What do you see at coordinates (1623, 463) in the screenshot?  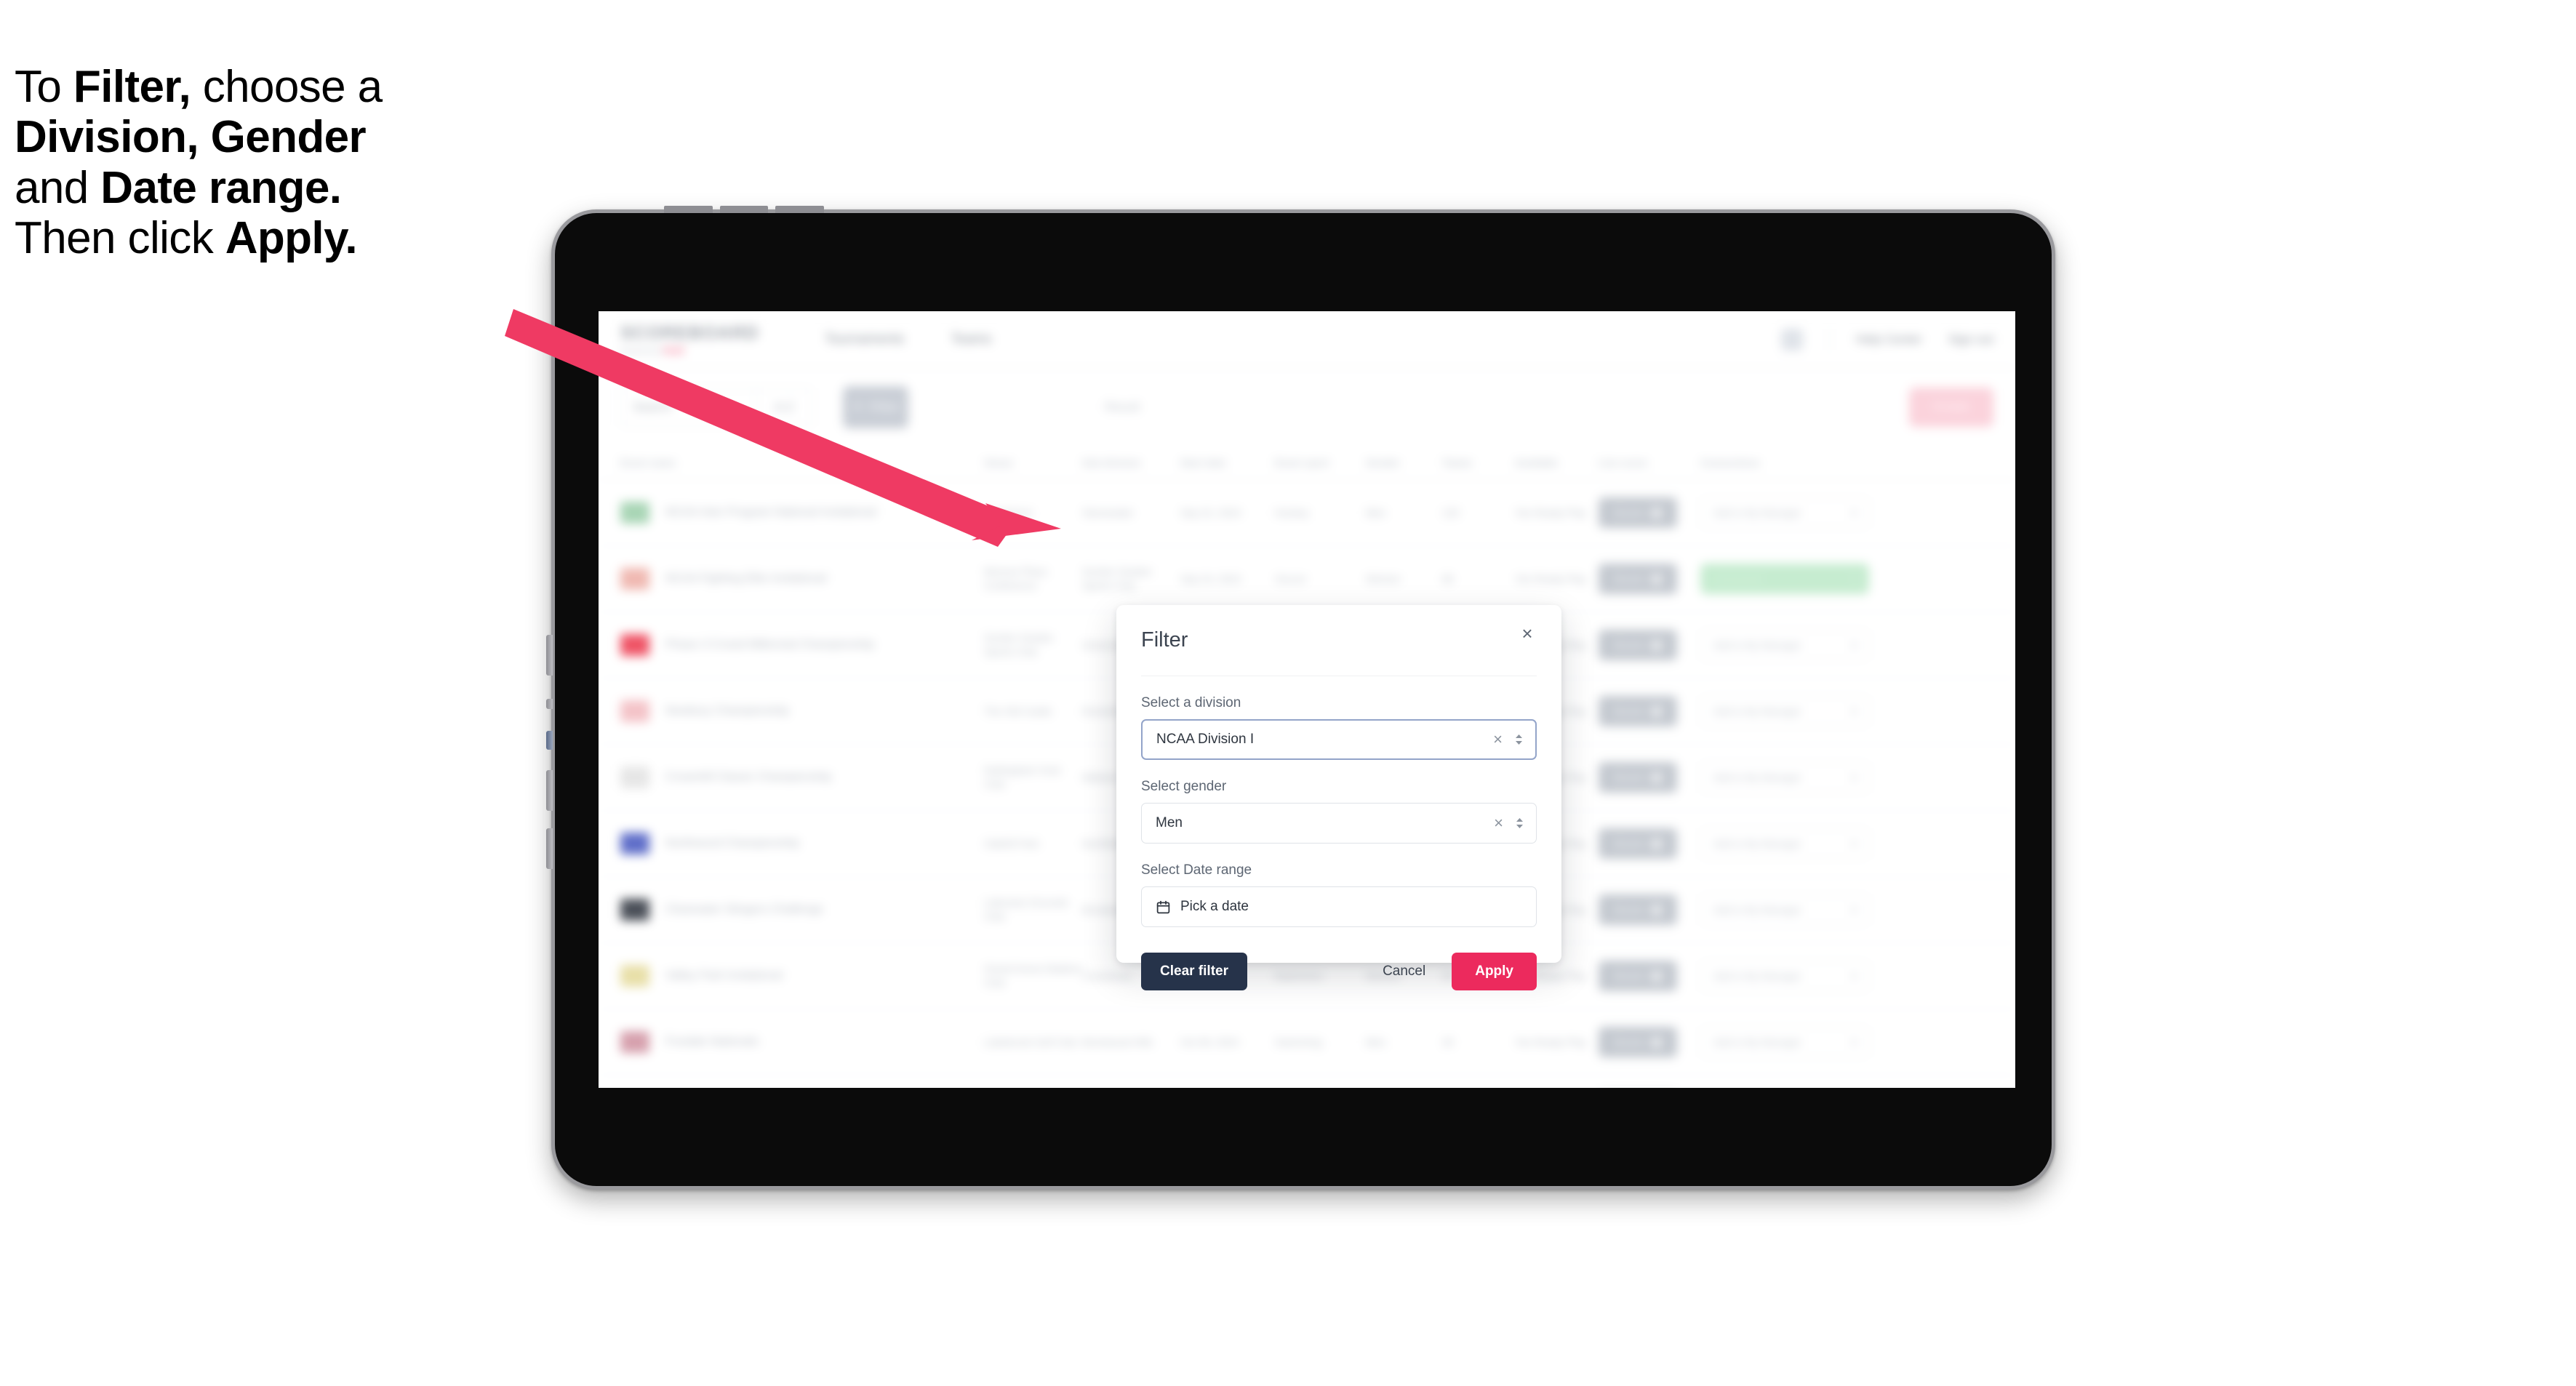 I see `col-live-score: Live score` at bounding box center [1623, 463].